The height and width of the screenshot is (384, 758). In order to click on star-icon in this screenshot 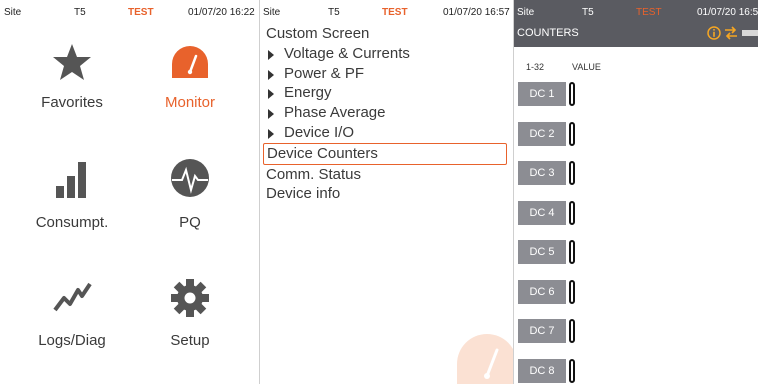, I will do `click(72, 62)`.